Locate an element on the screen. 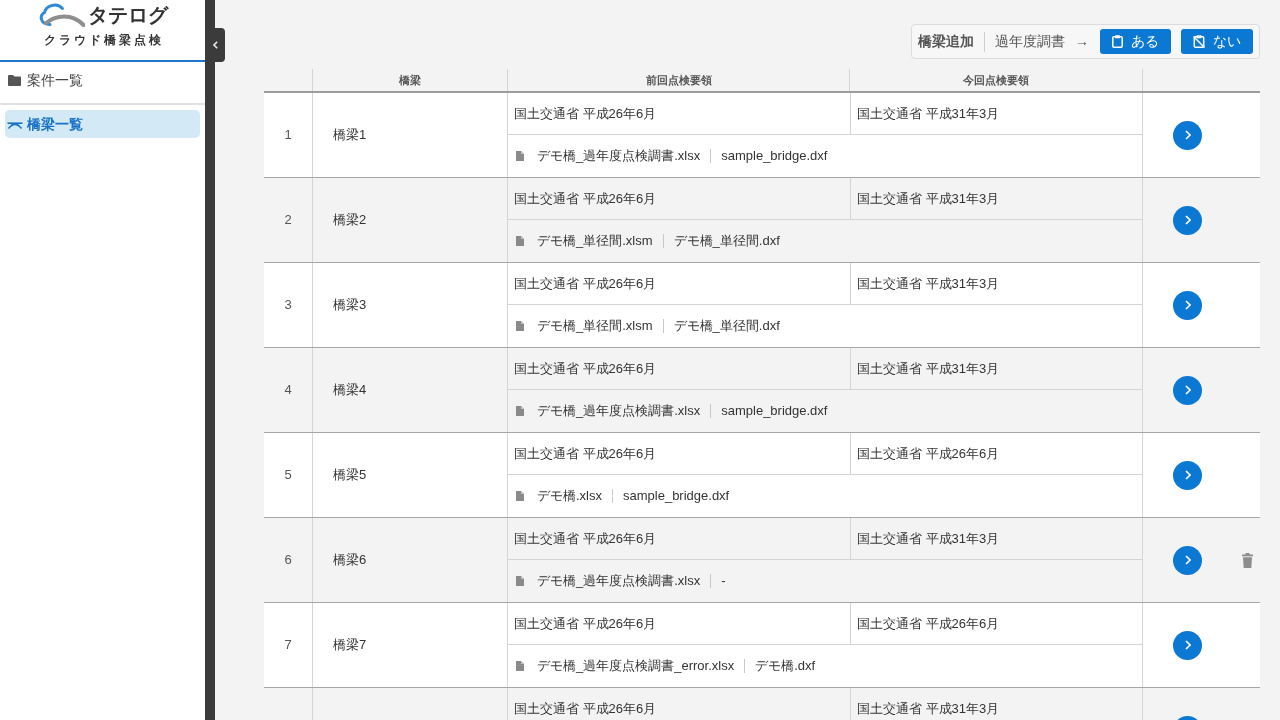 This screenshot has height=720, width=1280. bridge-name: 橋梁5 is located at coordinates (350, 475).